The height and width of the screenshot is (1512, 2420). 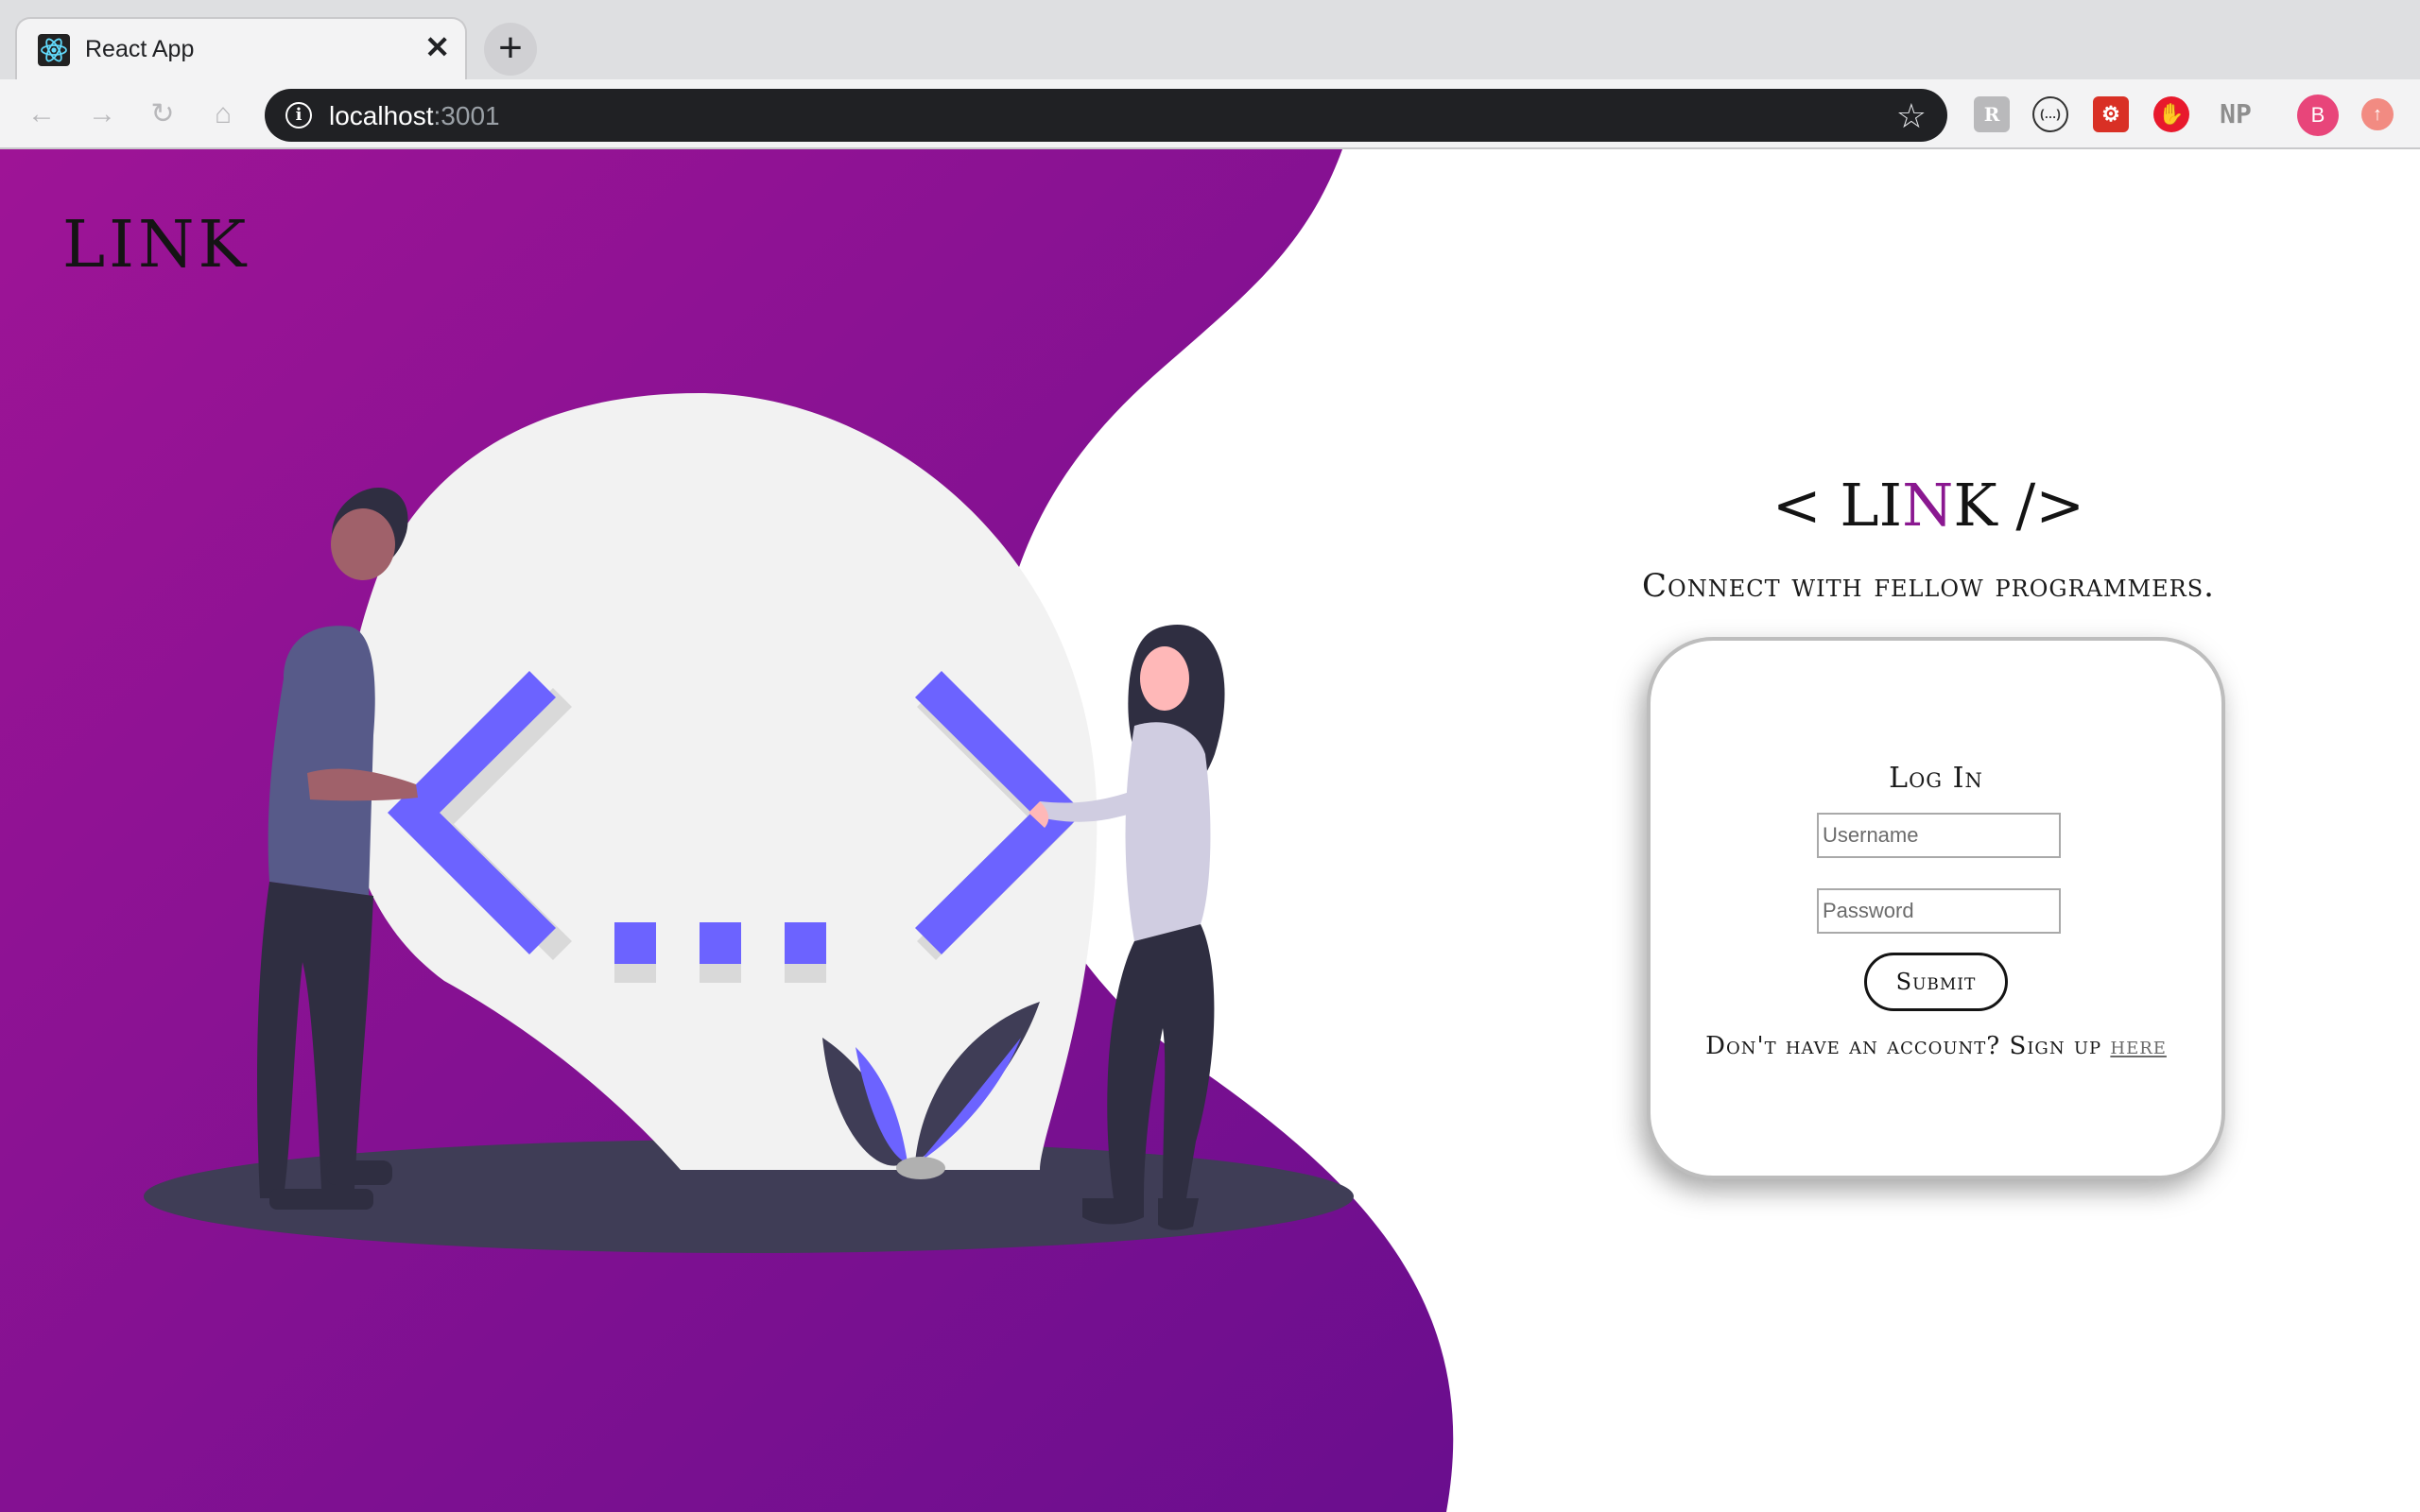 I want to click on submit-button: Submit, so click(x=1936, y=982).